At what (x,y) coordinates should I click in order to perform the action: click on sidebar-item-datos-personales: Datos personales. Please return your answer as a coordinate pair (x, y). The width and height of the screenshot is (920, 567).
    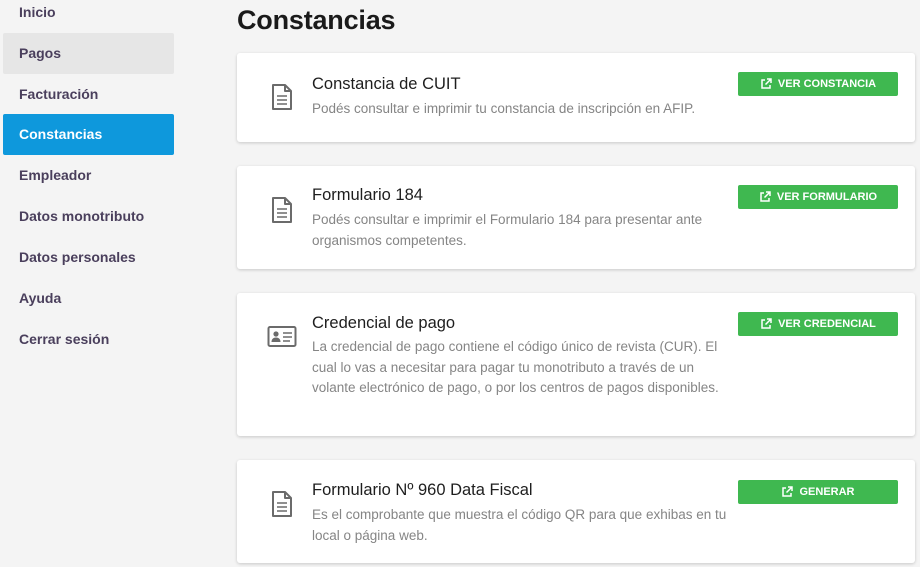
    Looking at the image, I should click on (88, 257).